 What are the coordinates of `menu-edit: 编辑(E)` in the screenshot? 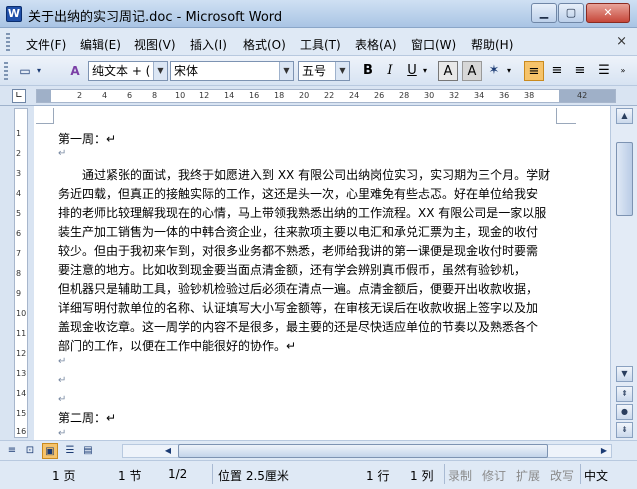 It's located at (100, 44).